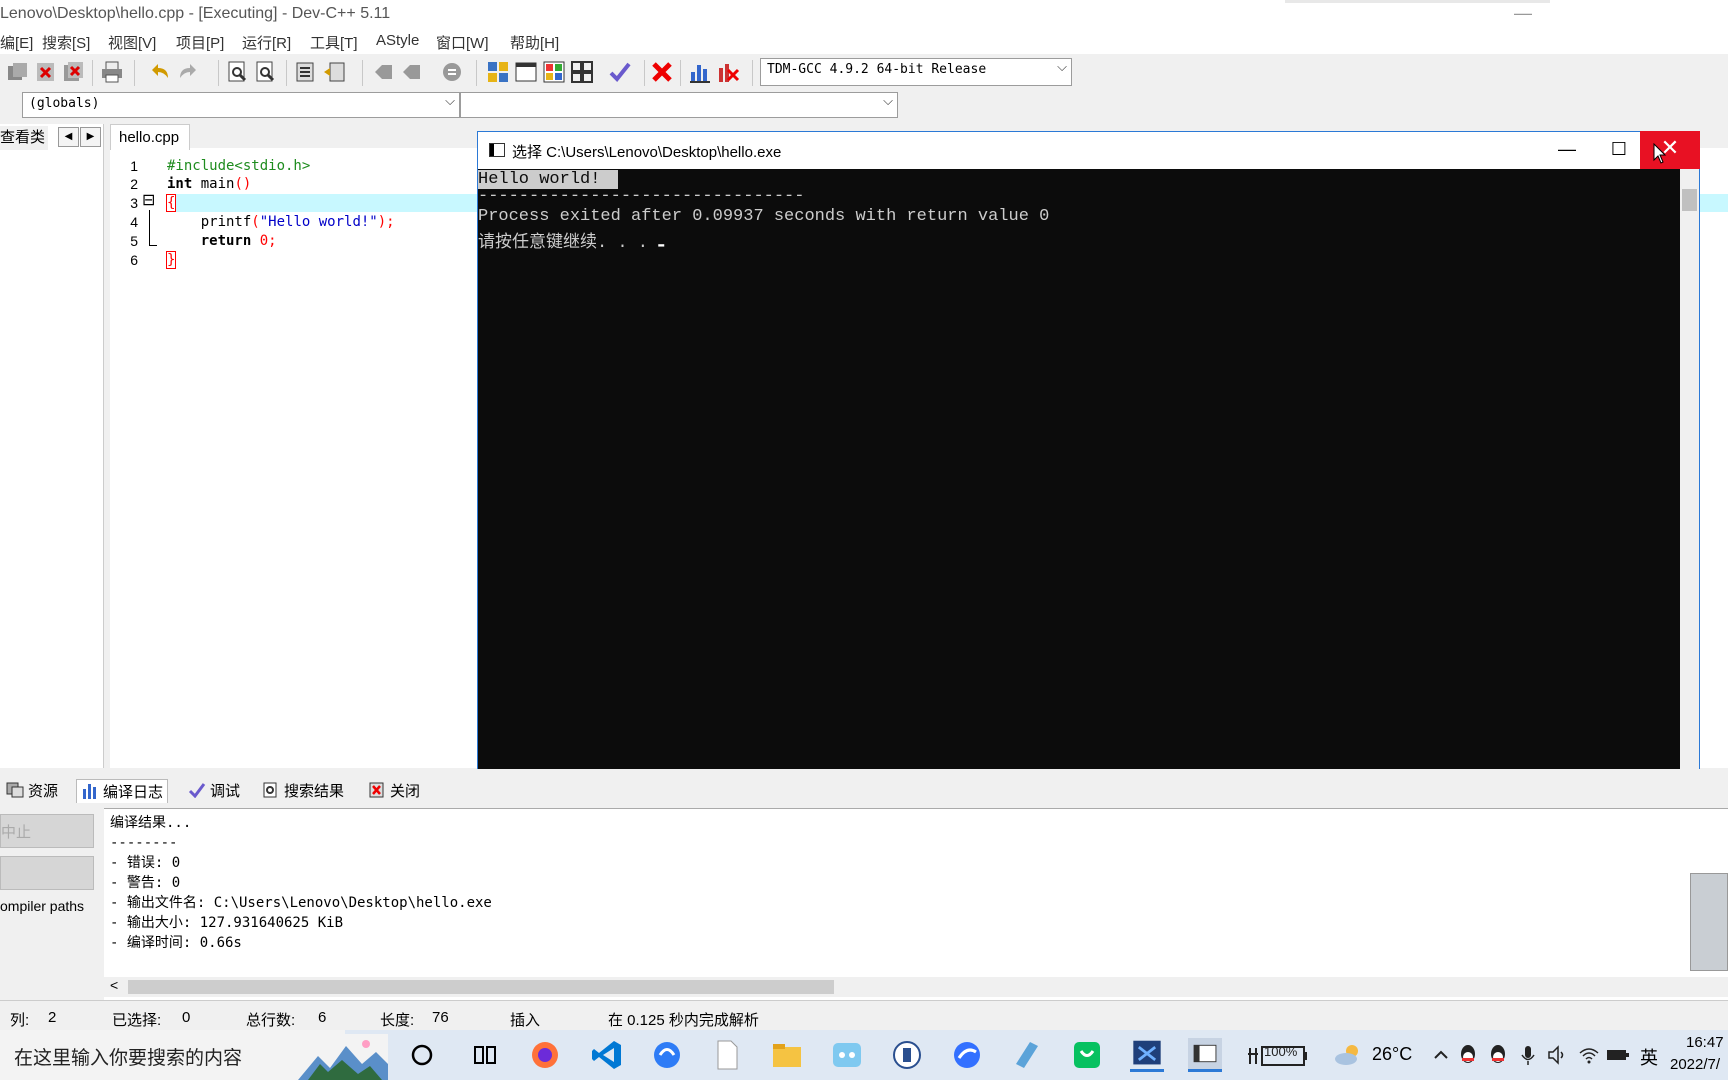  What do you see at coordinates (180, 184) in the screenshot?
I see `code-keyword: int` at bounding box center [180, 184].